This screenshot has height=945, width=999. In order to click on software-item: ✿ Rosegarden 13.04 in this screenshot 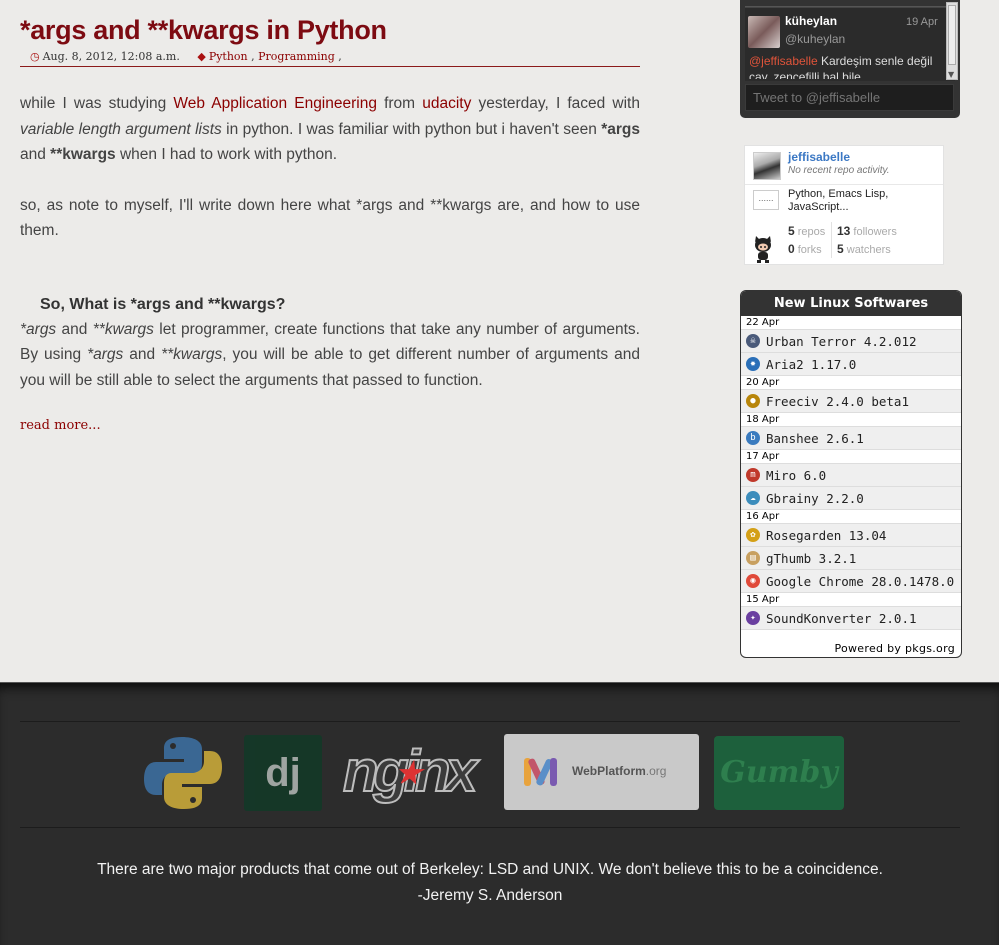, I will do `click(851, 535)`.